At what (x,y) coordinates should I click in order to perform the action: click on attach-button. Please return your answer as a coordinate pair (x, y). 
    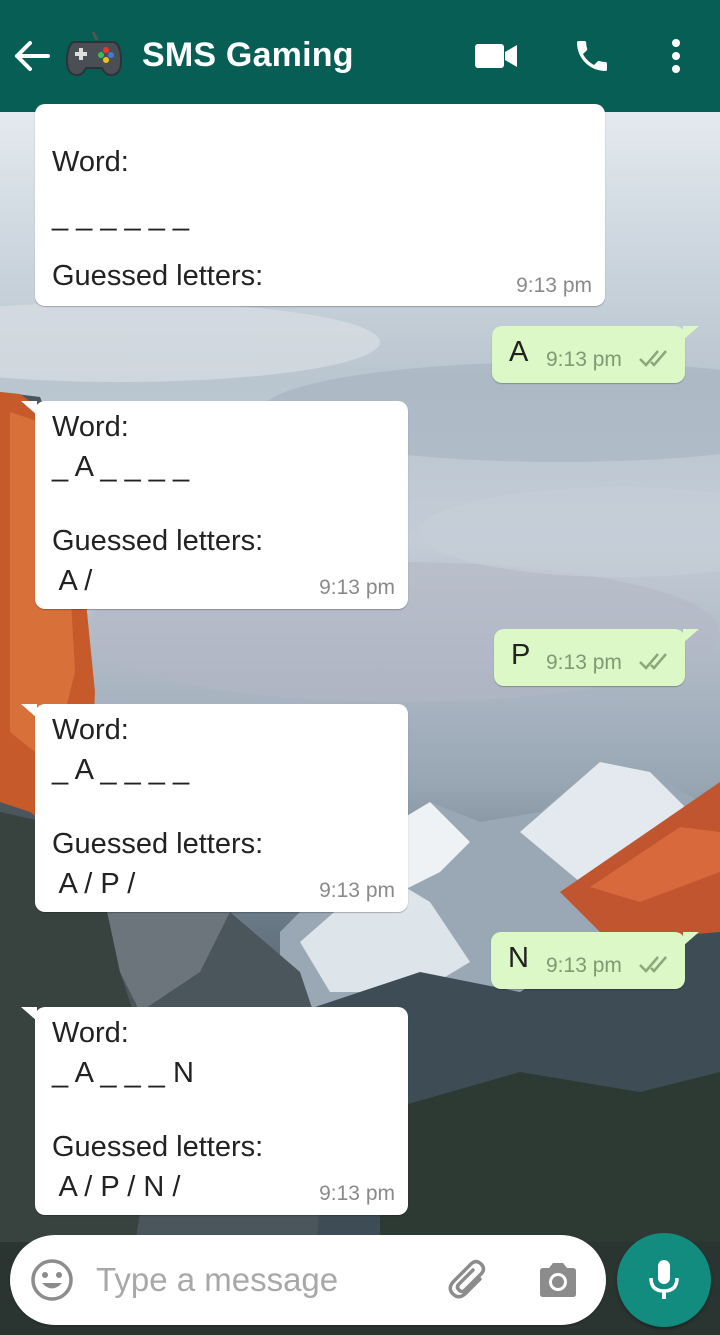
    Looking at the image, I should click on (470, 1281).